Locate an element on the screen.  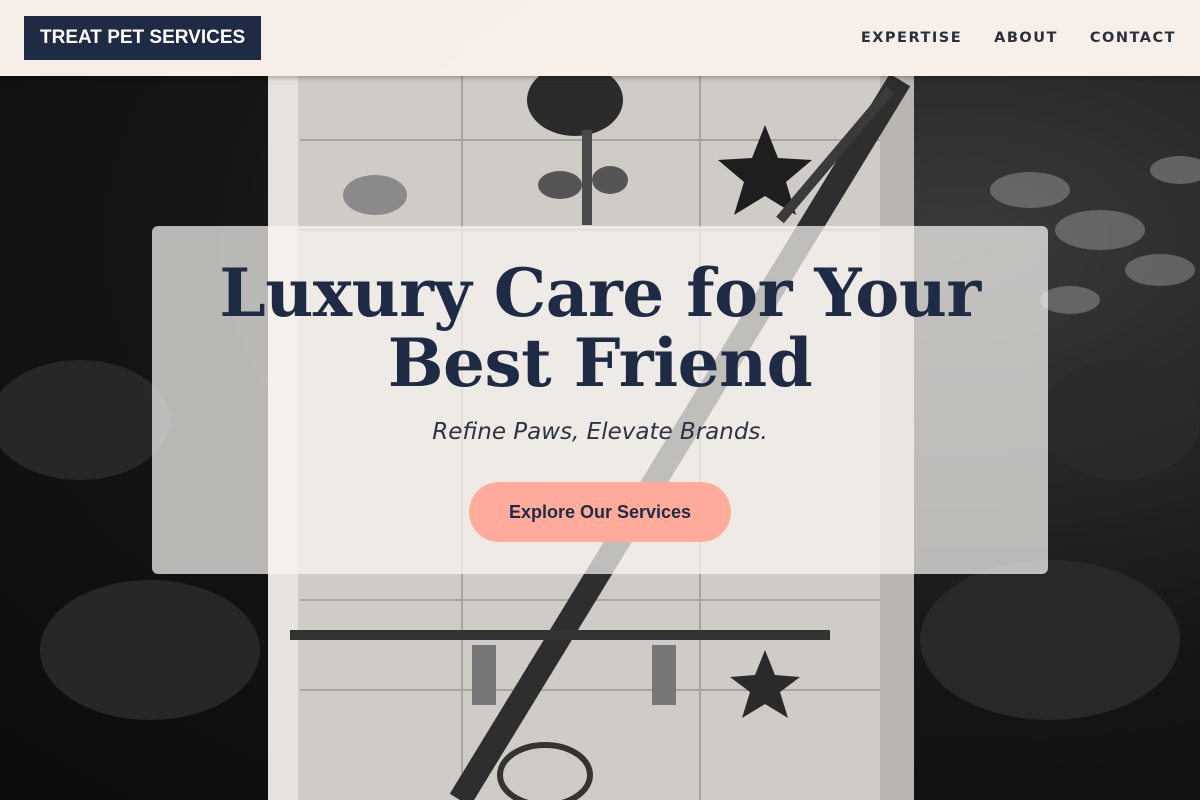
explore-services-button: Explore Our Services is located at coordinates (600, 512).